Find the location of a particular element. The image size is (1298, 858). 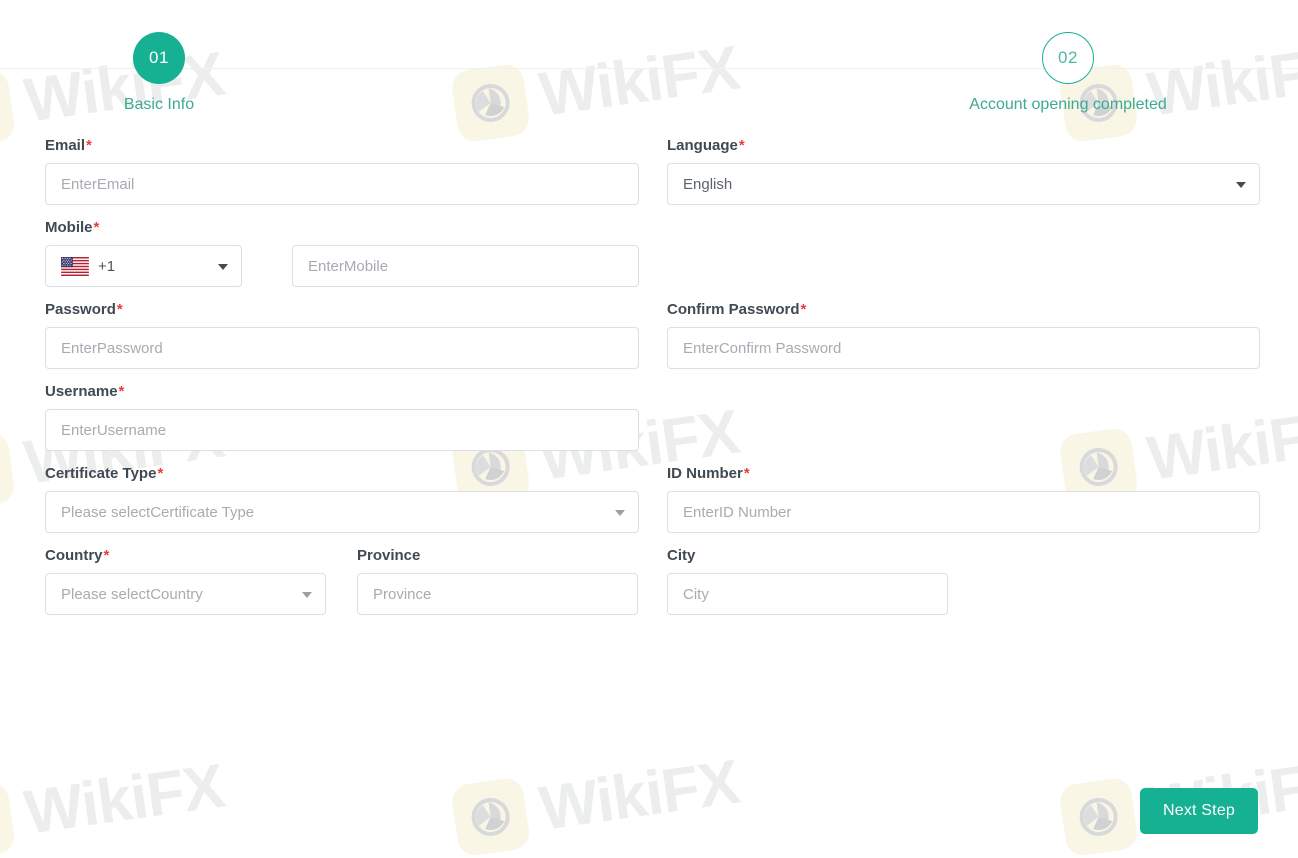

form-row: Username* EnterUsername is located at coordinates (649, 417).